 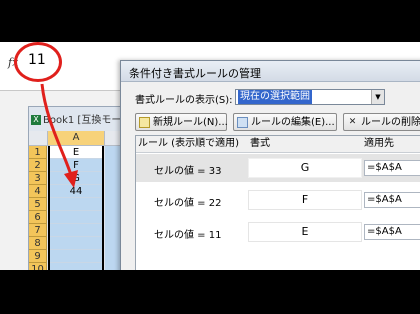 I want to click on delete-rule-button: ✕ ルールの削除(D), so click(x=381, y=122).